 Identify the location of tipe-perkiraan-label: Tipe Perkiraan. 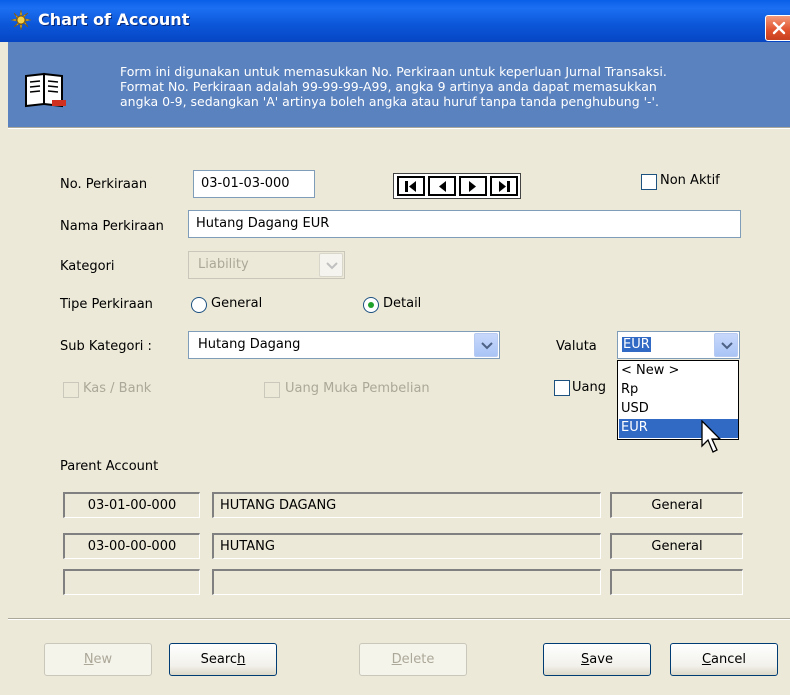
(106, 304).